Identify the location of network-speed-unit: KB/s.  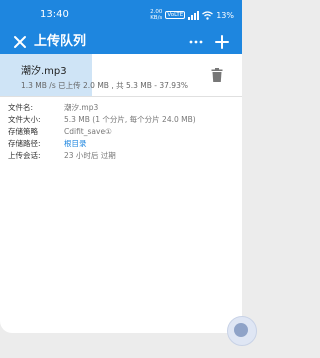
(156, 18).